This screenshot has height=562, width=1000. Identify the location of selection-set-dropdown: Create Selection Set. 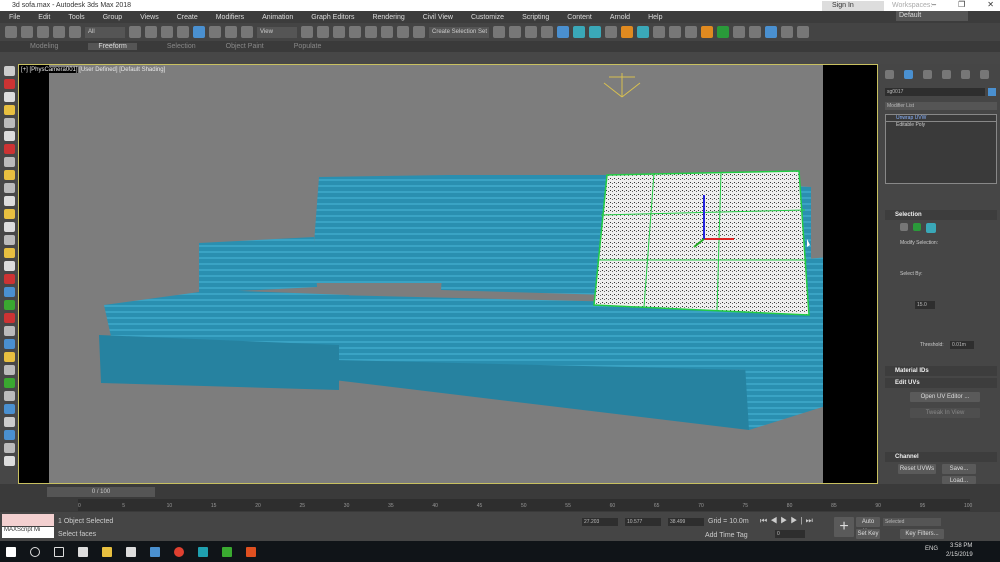
(459, 32).